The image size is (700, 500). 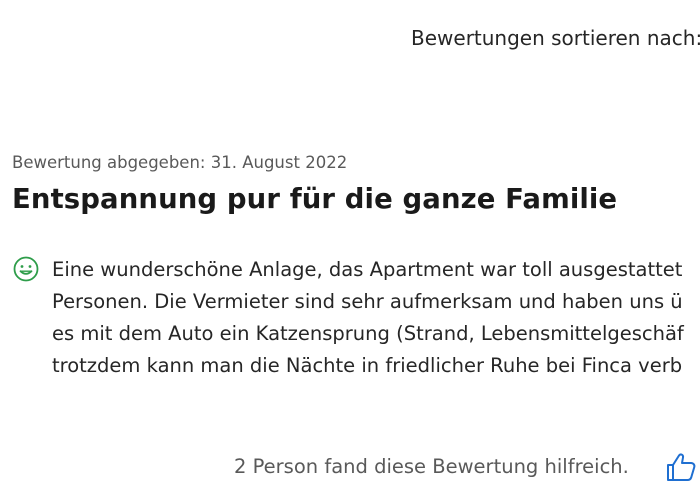 What do you see at coordinates (681, 467) in the screenshot?
I see `thumbs-up-icon` at bounding box center [681, 467].